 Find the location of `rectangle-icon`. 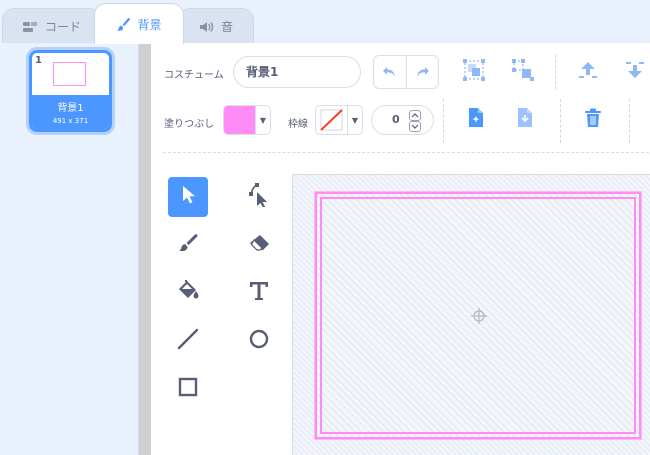

rectangle-icon is located at coordinates (188, 389).